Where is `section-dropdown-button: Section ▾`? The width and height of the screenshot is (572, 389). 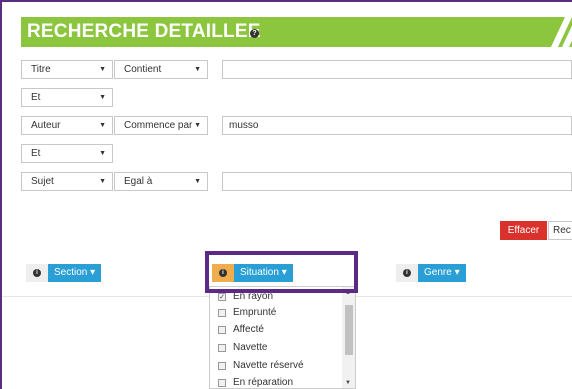
section-dropdown-button: Section ▾ is located at coordinates (75, 273).